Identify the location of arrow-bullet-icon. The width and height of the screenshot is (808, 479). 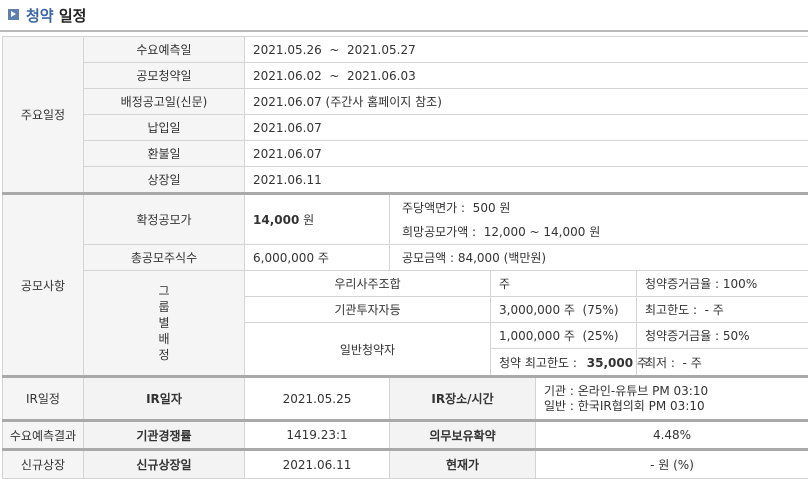
(13, 14).